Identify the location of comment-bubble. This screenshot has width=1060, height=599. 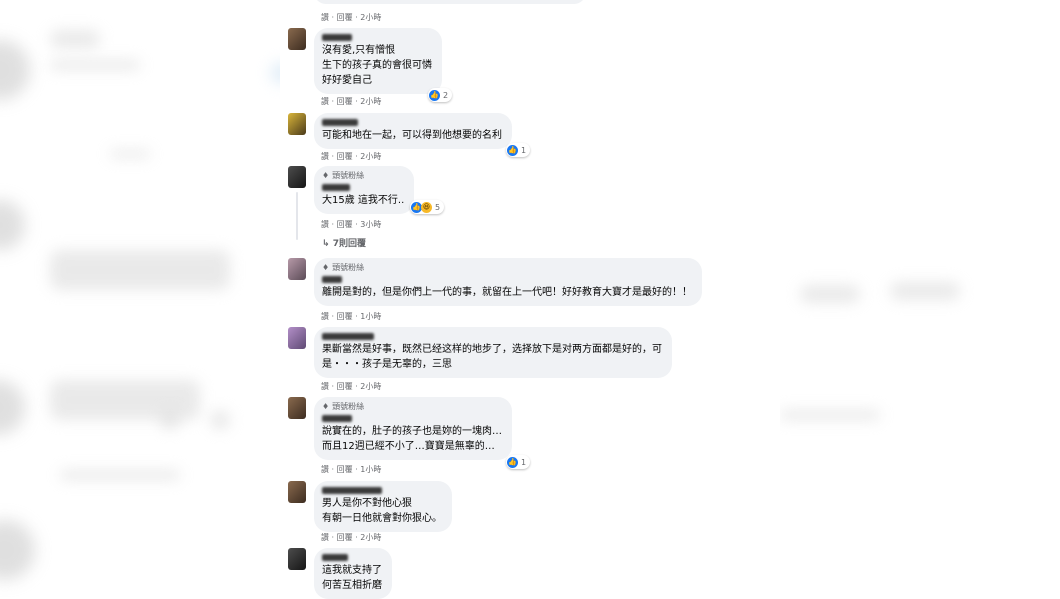
(450, 2).